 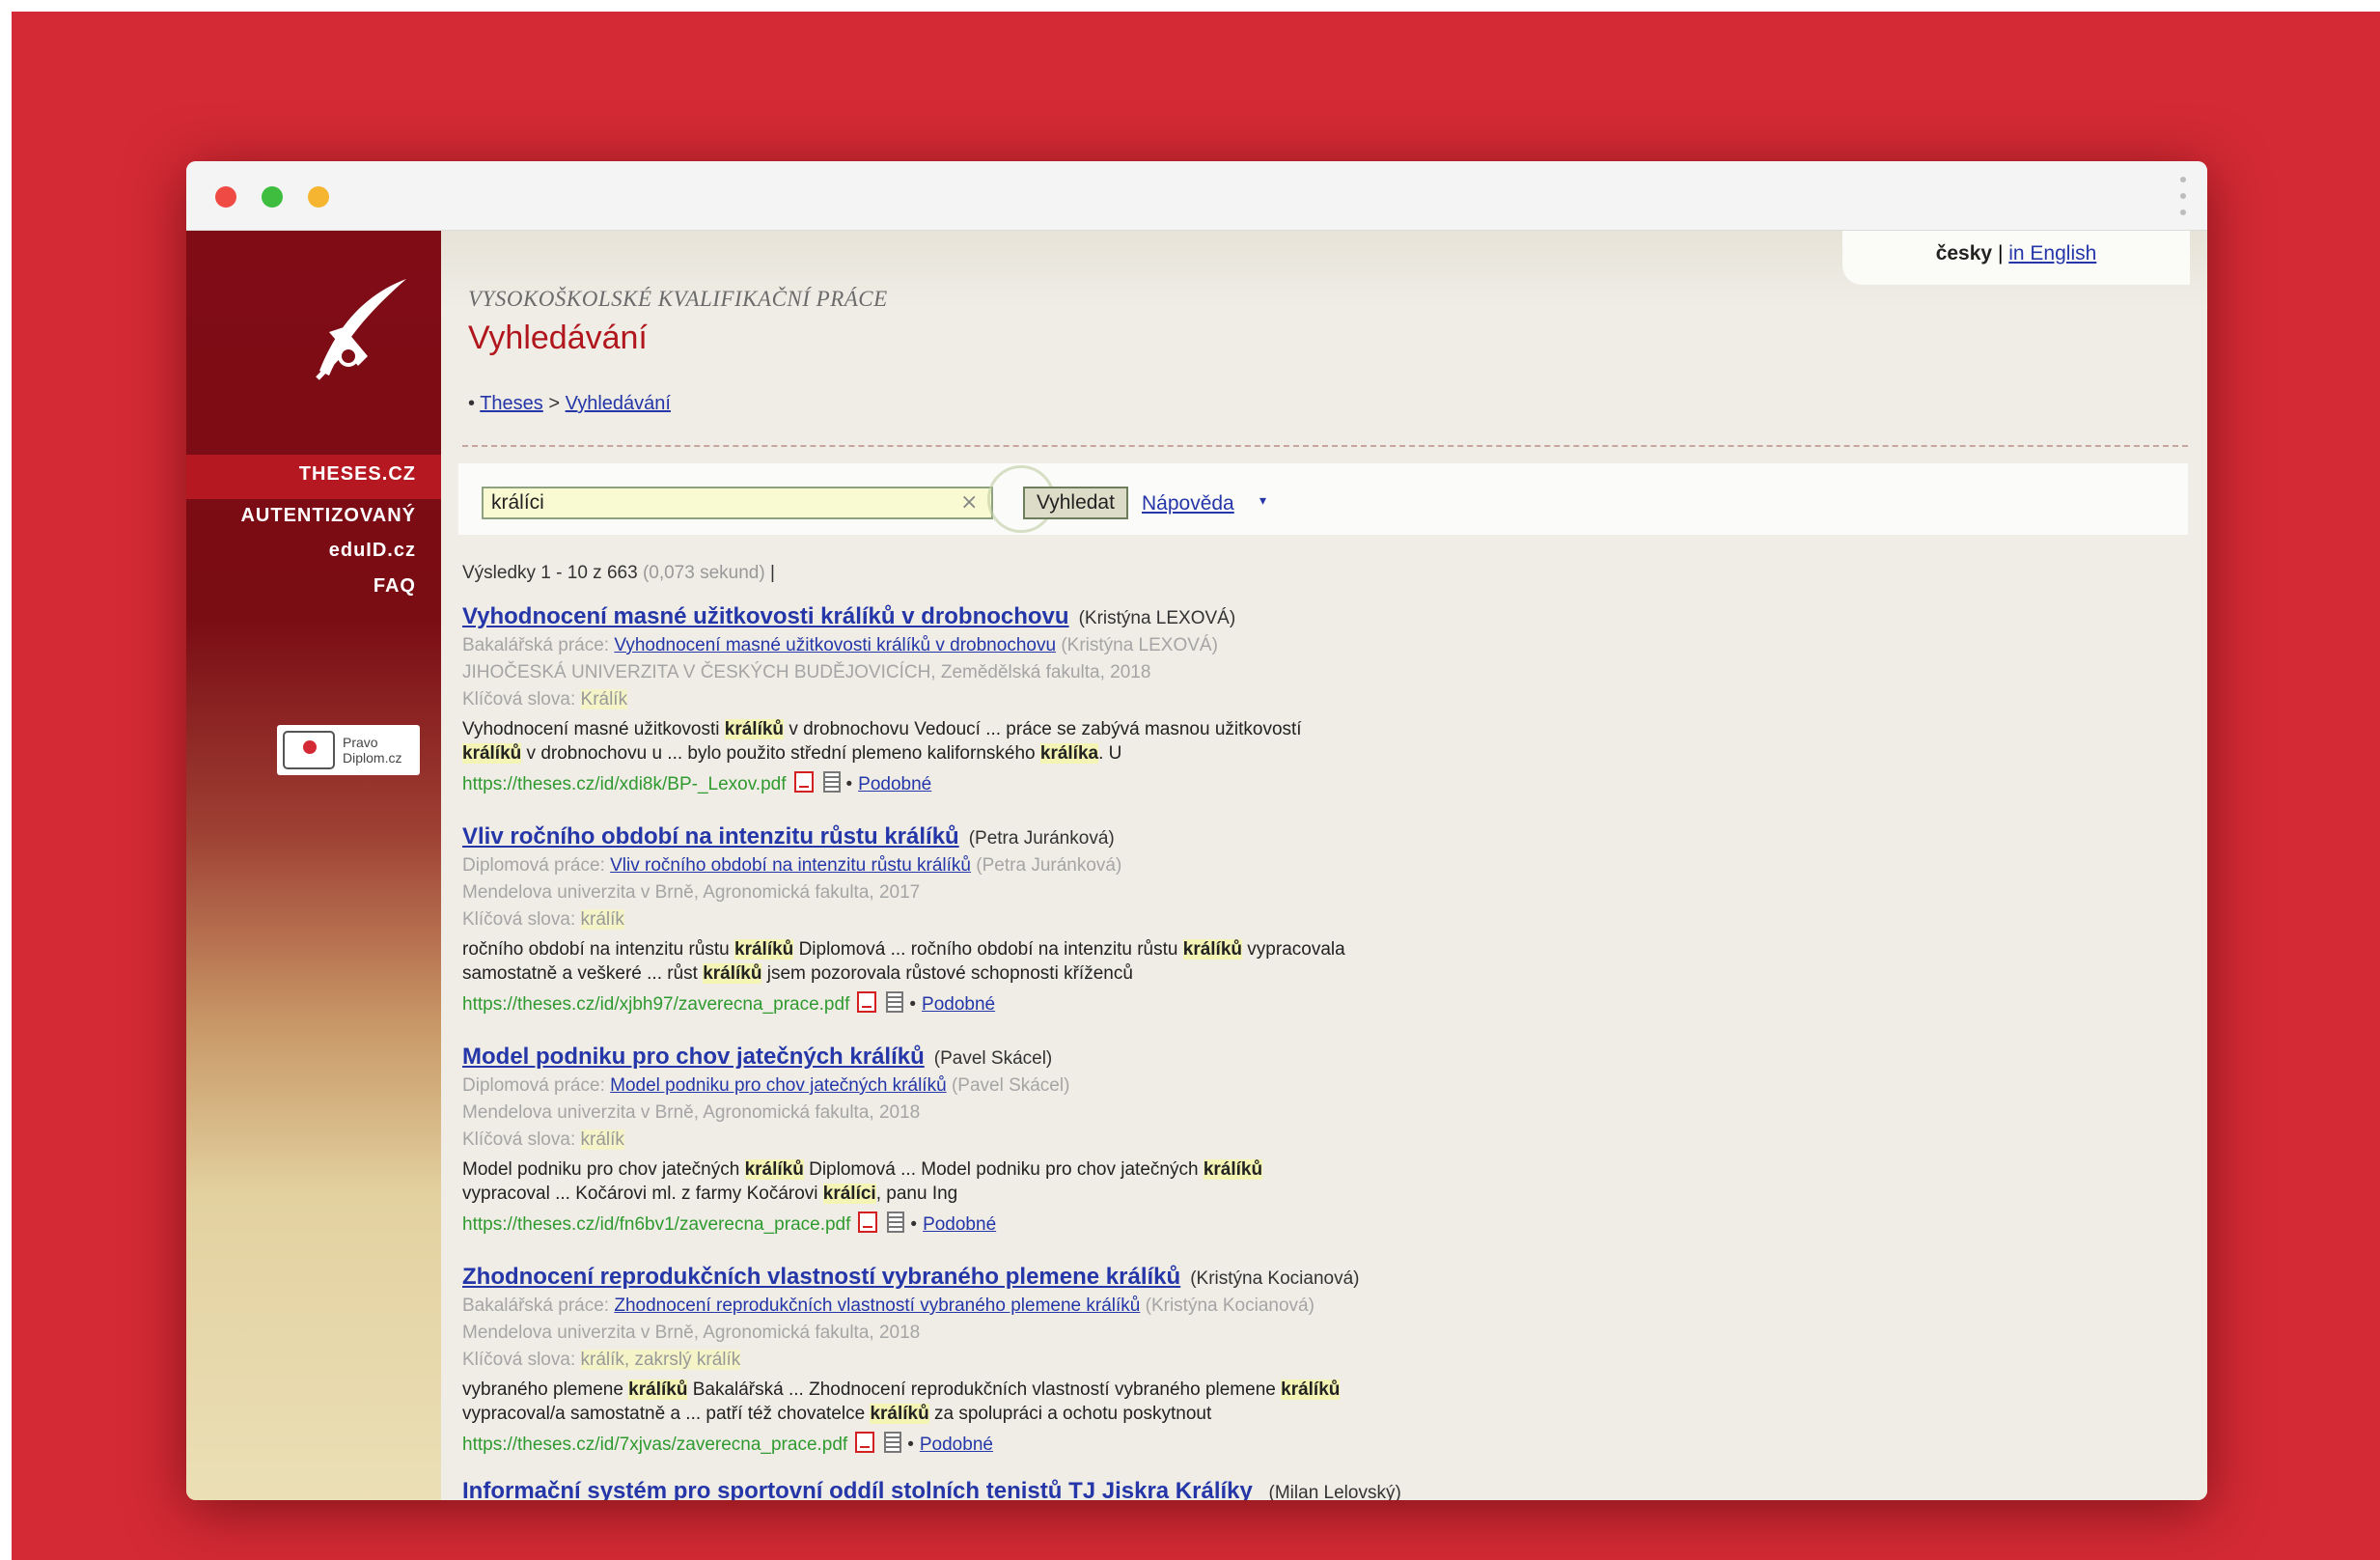 I want to click on lang-english-link: in English, so click(x=2052, y=253).